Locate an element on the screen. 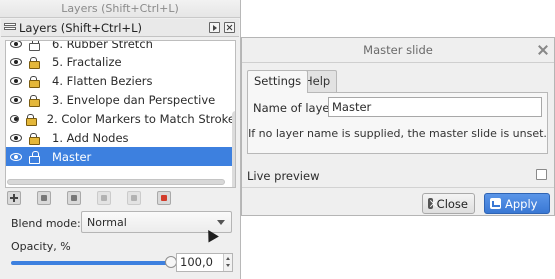 The width and height of the screenshot is (555, 279). close-button: Close is located at coordinates (448, 203).